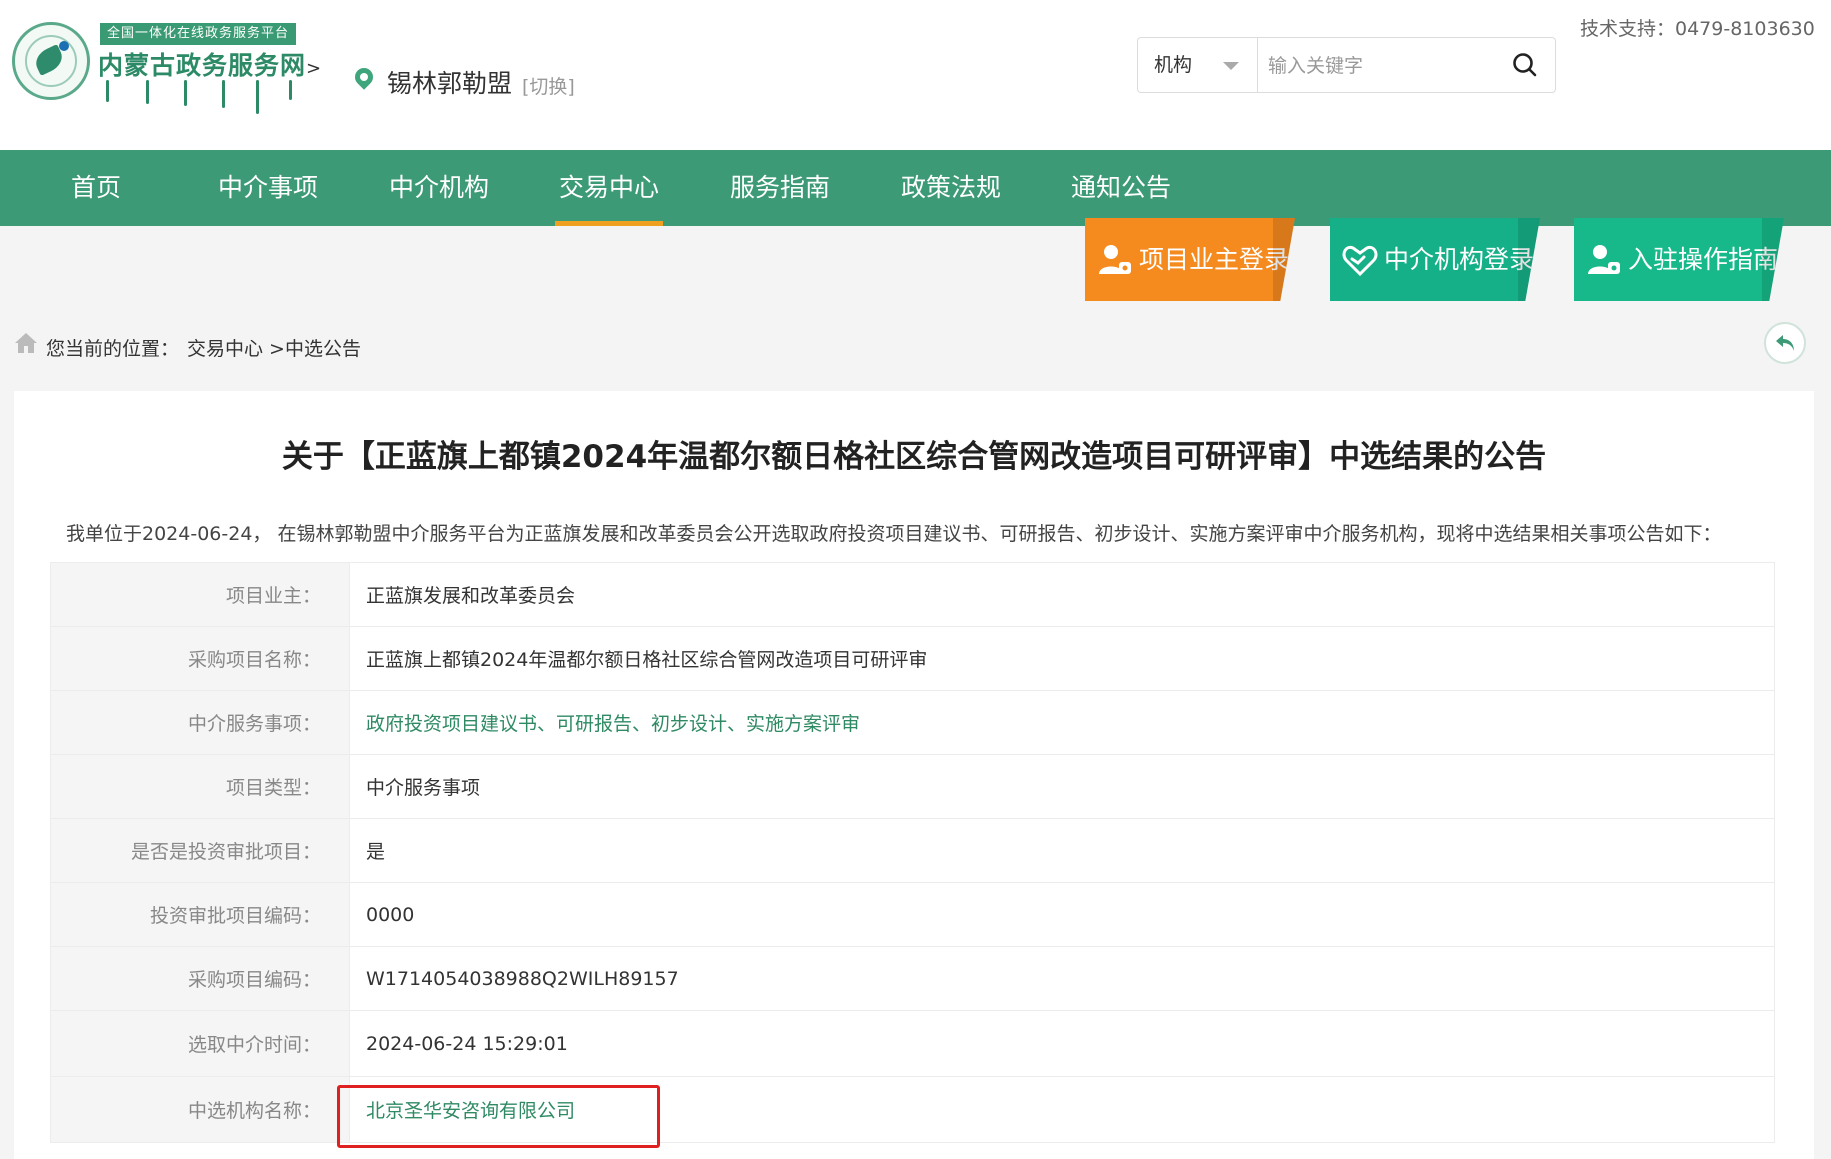  I want to click on main-nav: 首页 中介事项 中介机构 交易中心 服务指南 政策法规 通知公告, so click(915, 188).